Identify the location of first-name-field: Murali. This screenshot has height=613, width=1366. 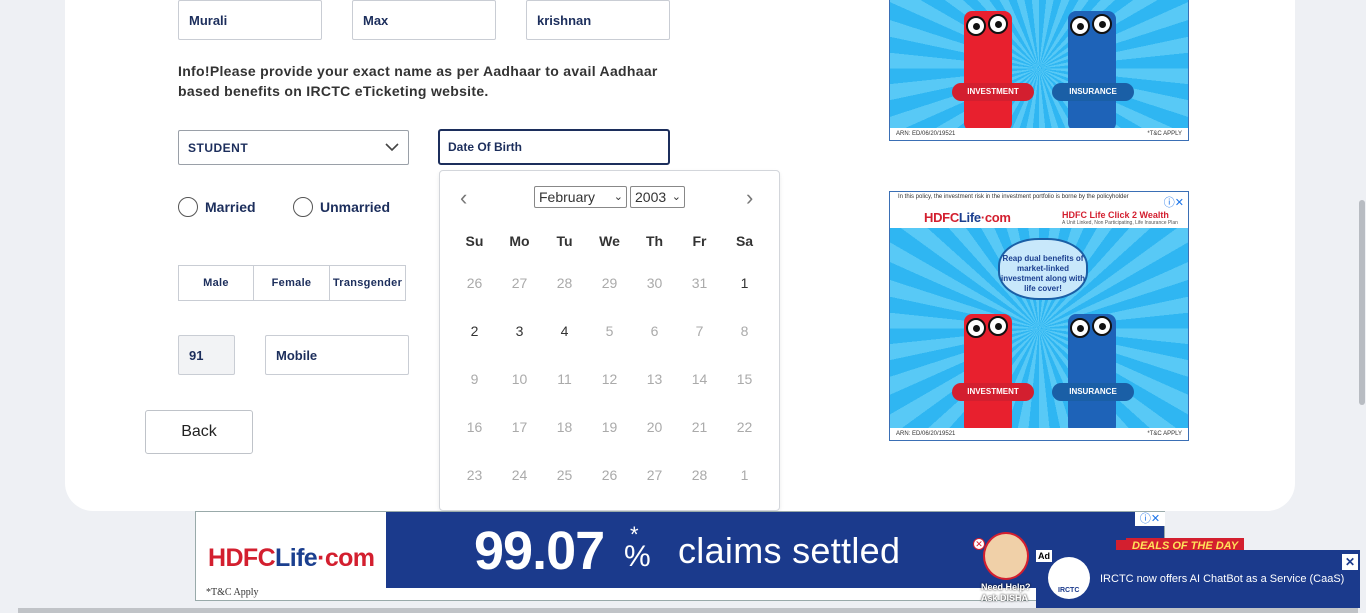
(250, 20).